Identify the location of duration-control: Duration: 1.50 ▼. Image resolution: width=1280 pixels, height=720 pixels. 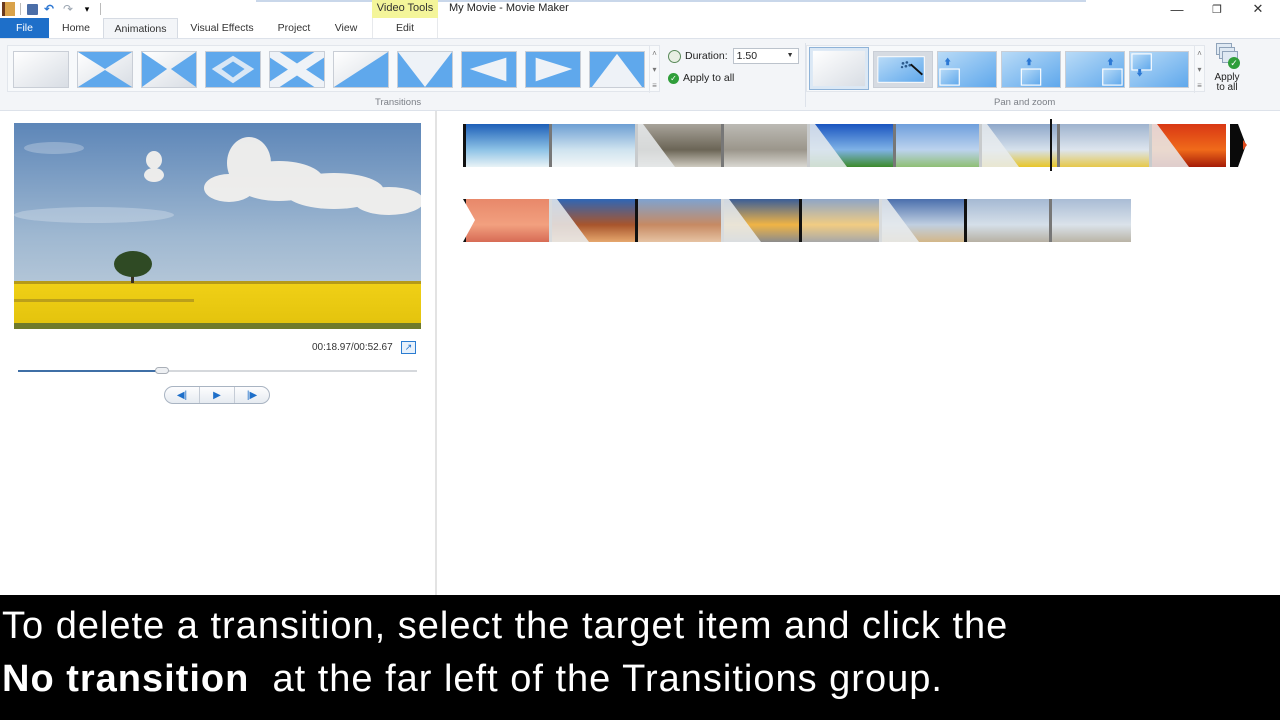
(733, 56).